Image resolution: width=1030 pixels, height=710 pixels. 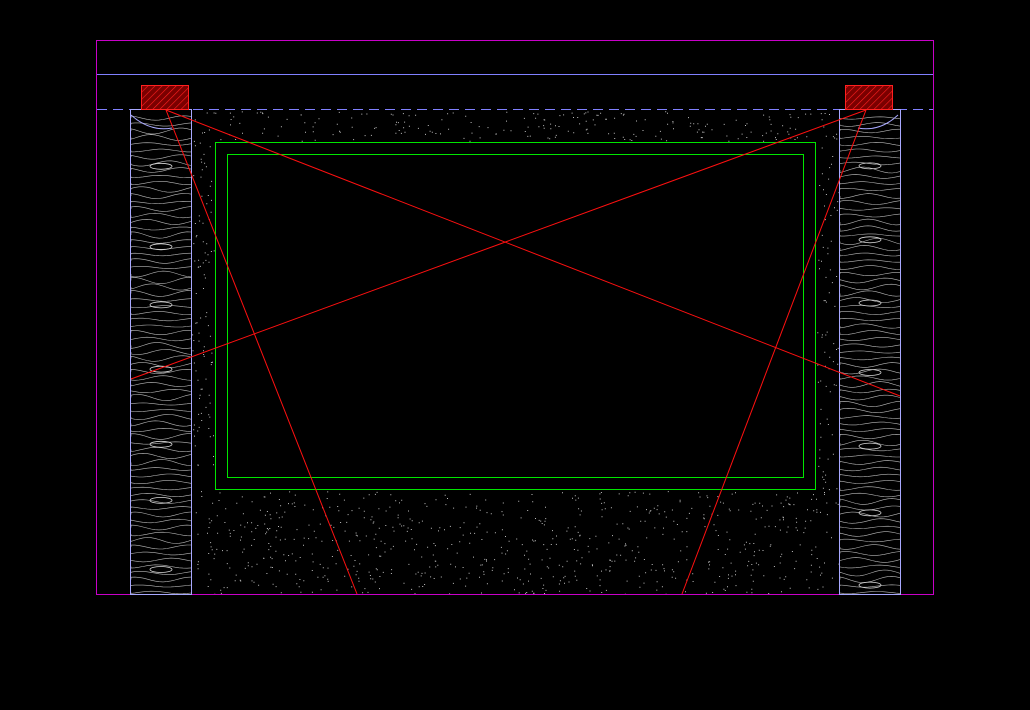 I want to click on left-wood-column-grain, so click(x=161, y=355).